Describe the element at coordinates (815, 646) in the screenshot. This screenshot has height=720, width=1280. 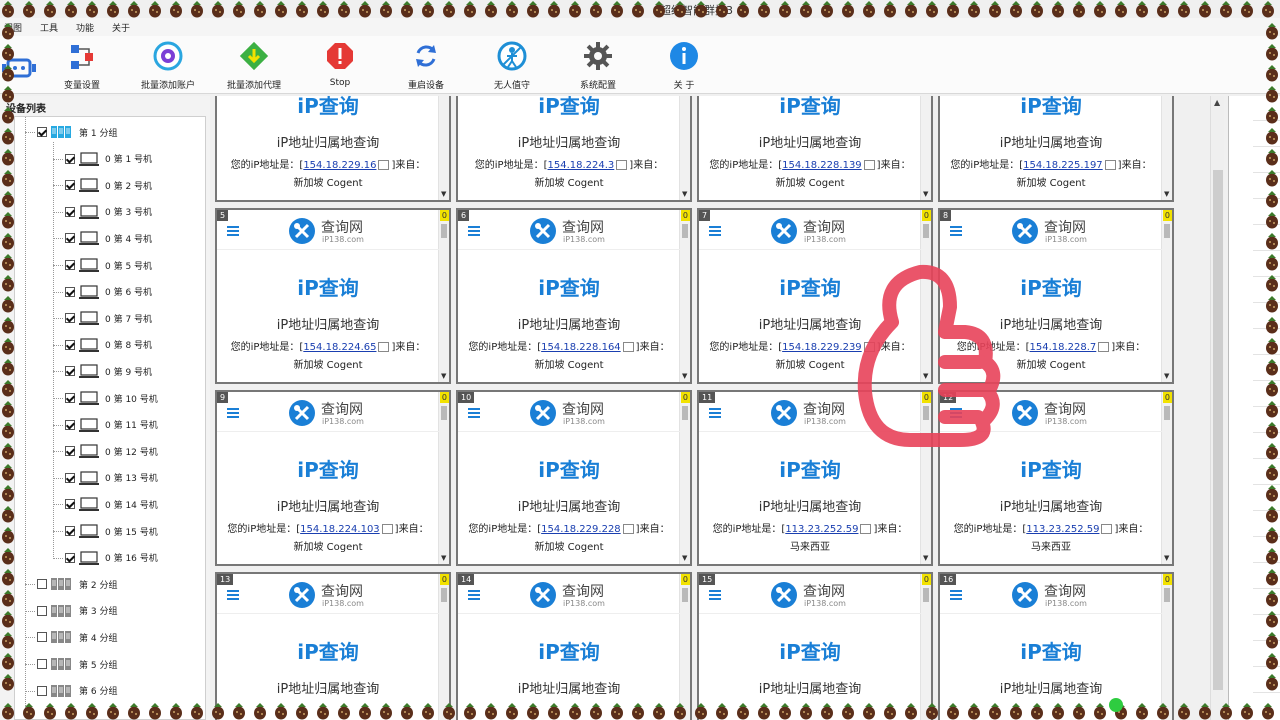
I see `device-screen-15: 15▼0查询网iP138.comiP查询iP地址归属地查询` at that location.